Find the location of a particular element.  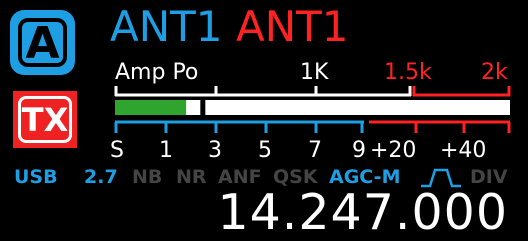

meter-bar-fill is located at coordinates (151, 107).